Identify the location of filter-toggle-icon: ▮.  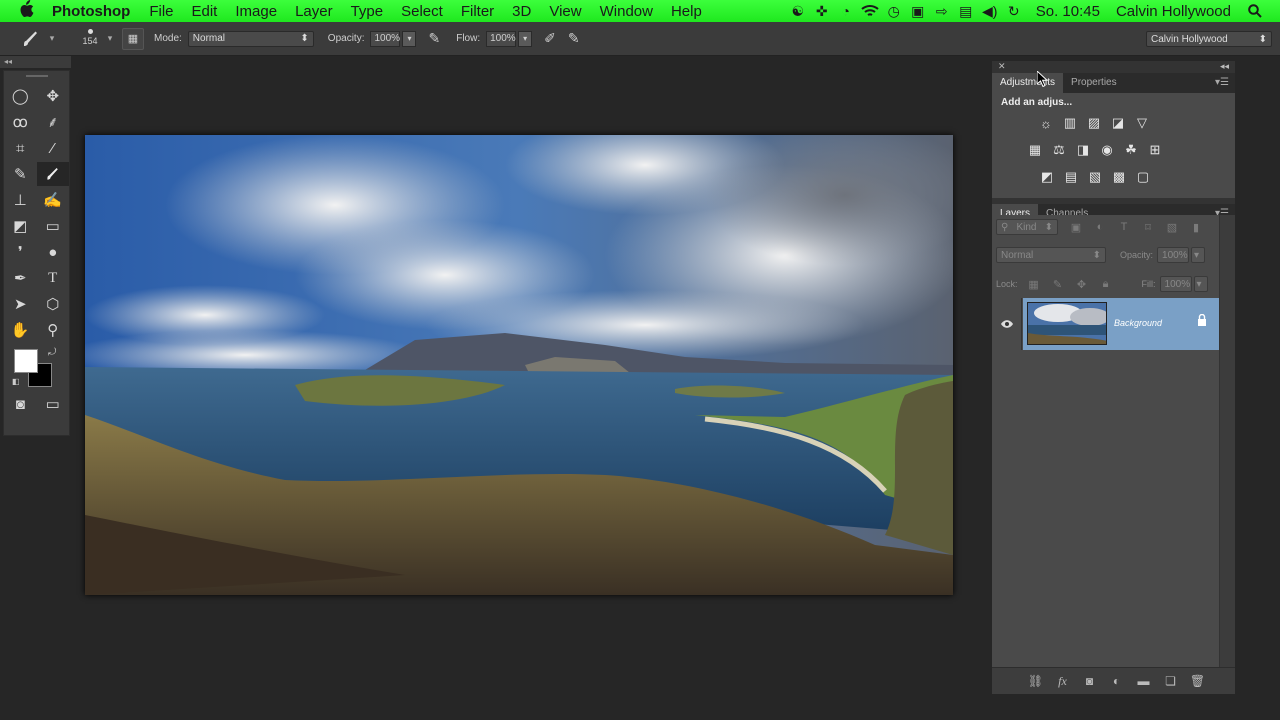
(1196, 227).